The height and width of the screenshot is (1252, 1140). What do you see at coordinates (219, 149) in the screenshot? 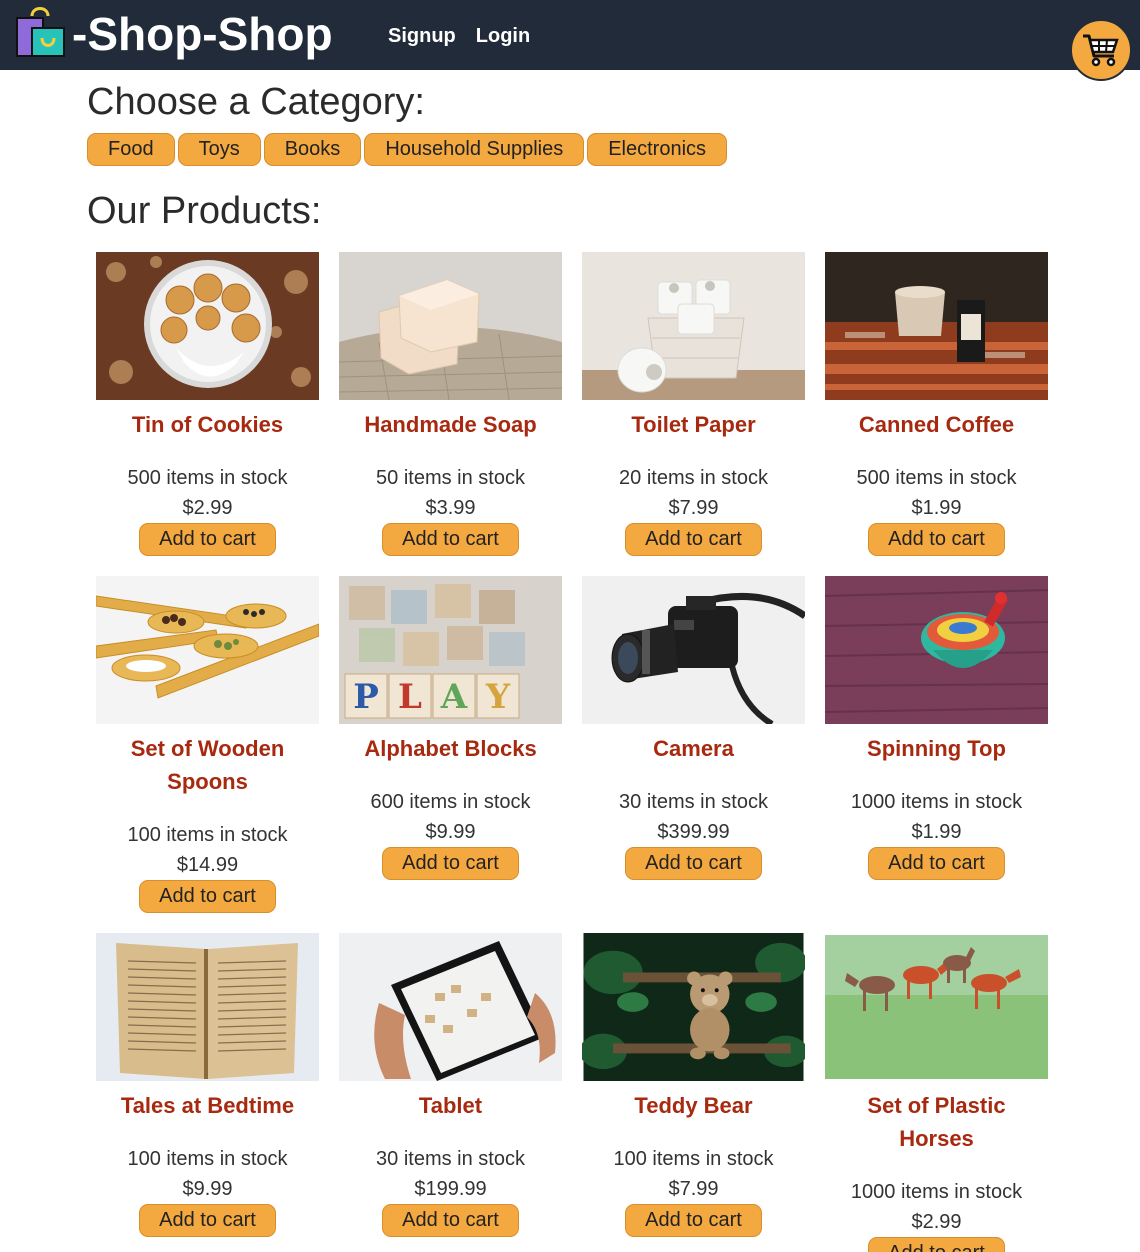
I see `category-button-toys: Toys` at bounding box center [219, 149].